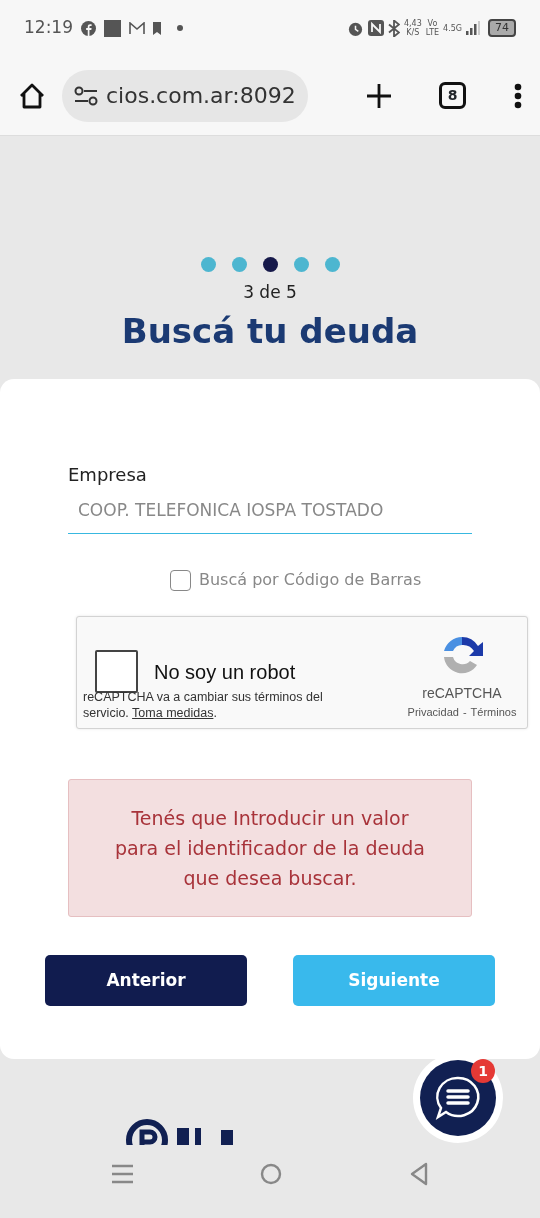  I want to click on back-button: Anterior, so click(146, 980).